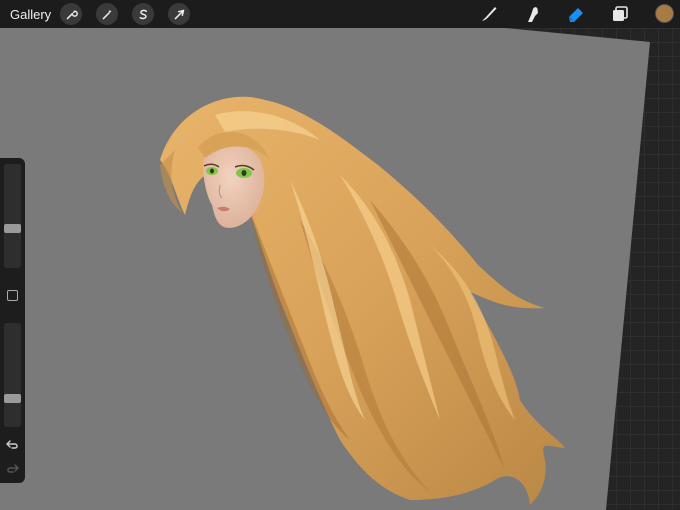 The image size is (680, 510). Describe the element at coordinates (143, 14) in the screenshot. I see `selection-s-icon` at that location.